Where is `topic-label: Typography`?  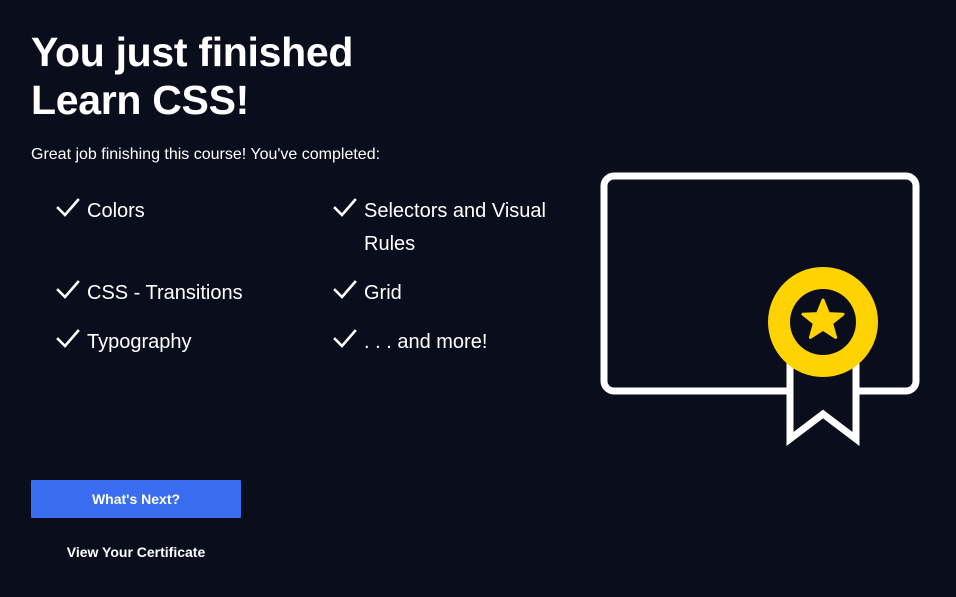
topic-label: Typography is located at coordinates (139, 342).